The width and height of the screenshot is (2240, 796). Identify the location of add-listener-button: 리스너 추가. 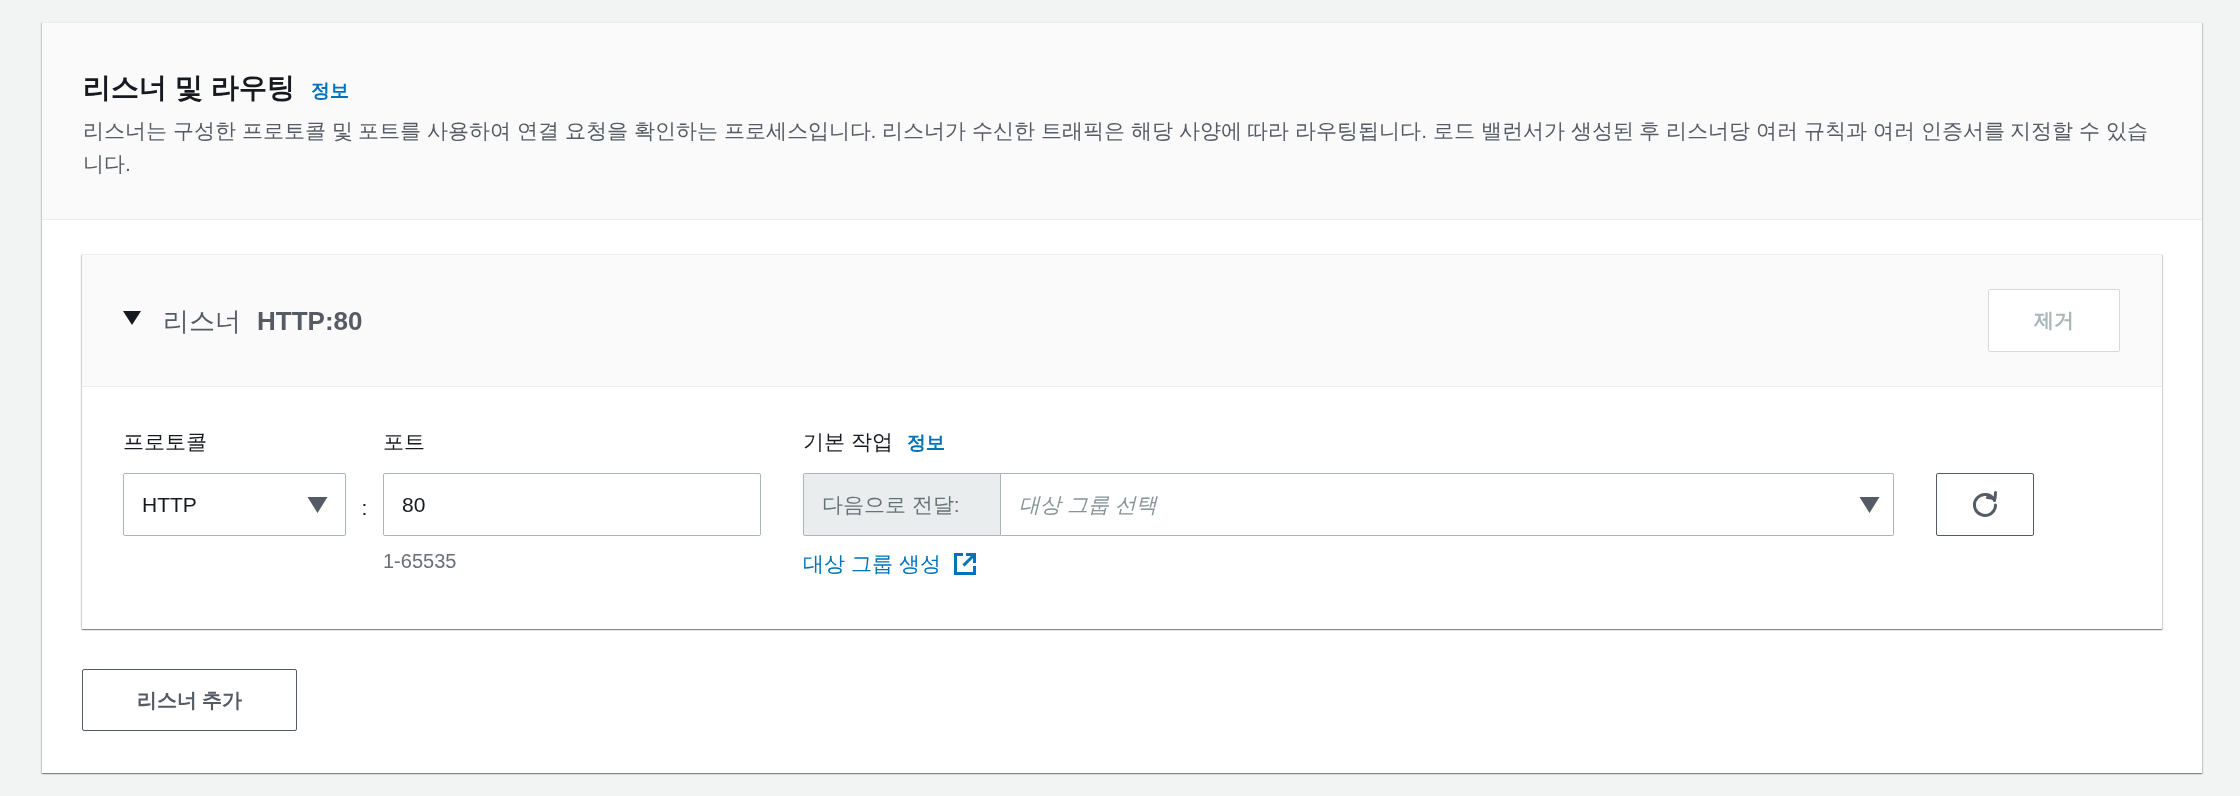
(189, 700).